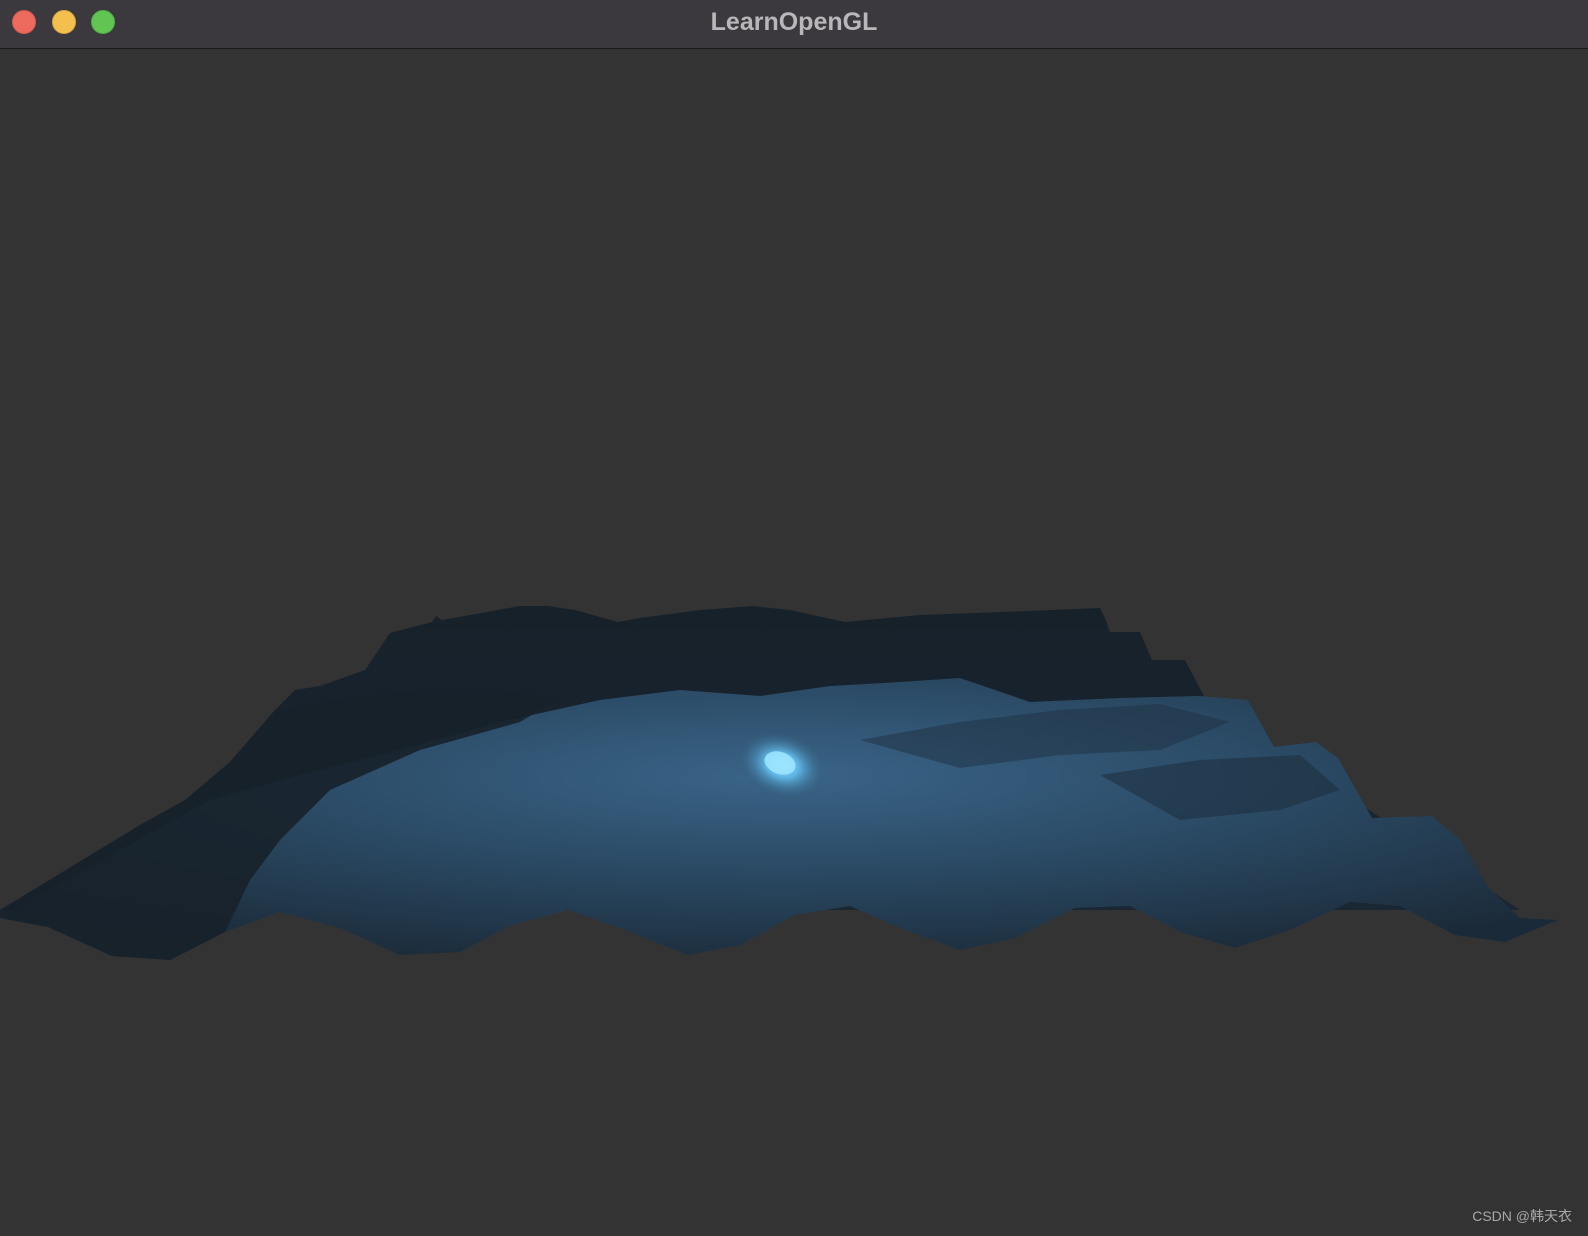  I want to click on watermark: CSDN @韩天衣, so click(1522, 1216).